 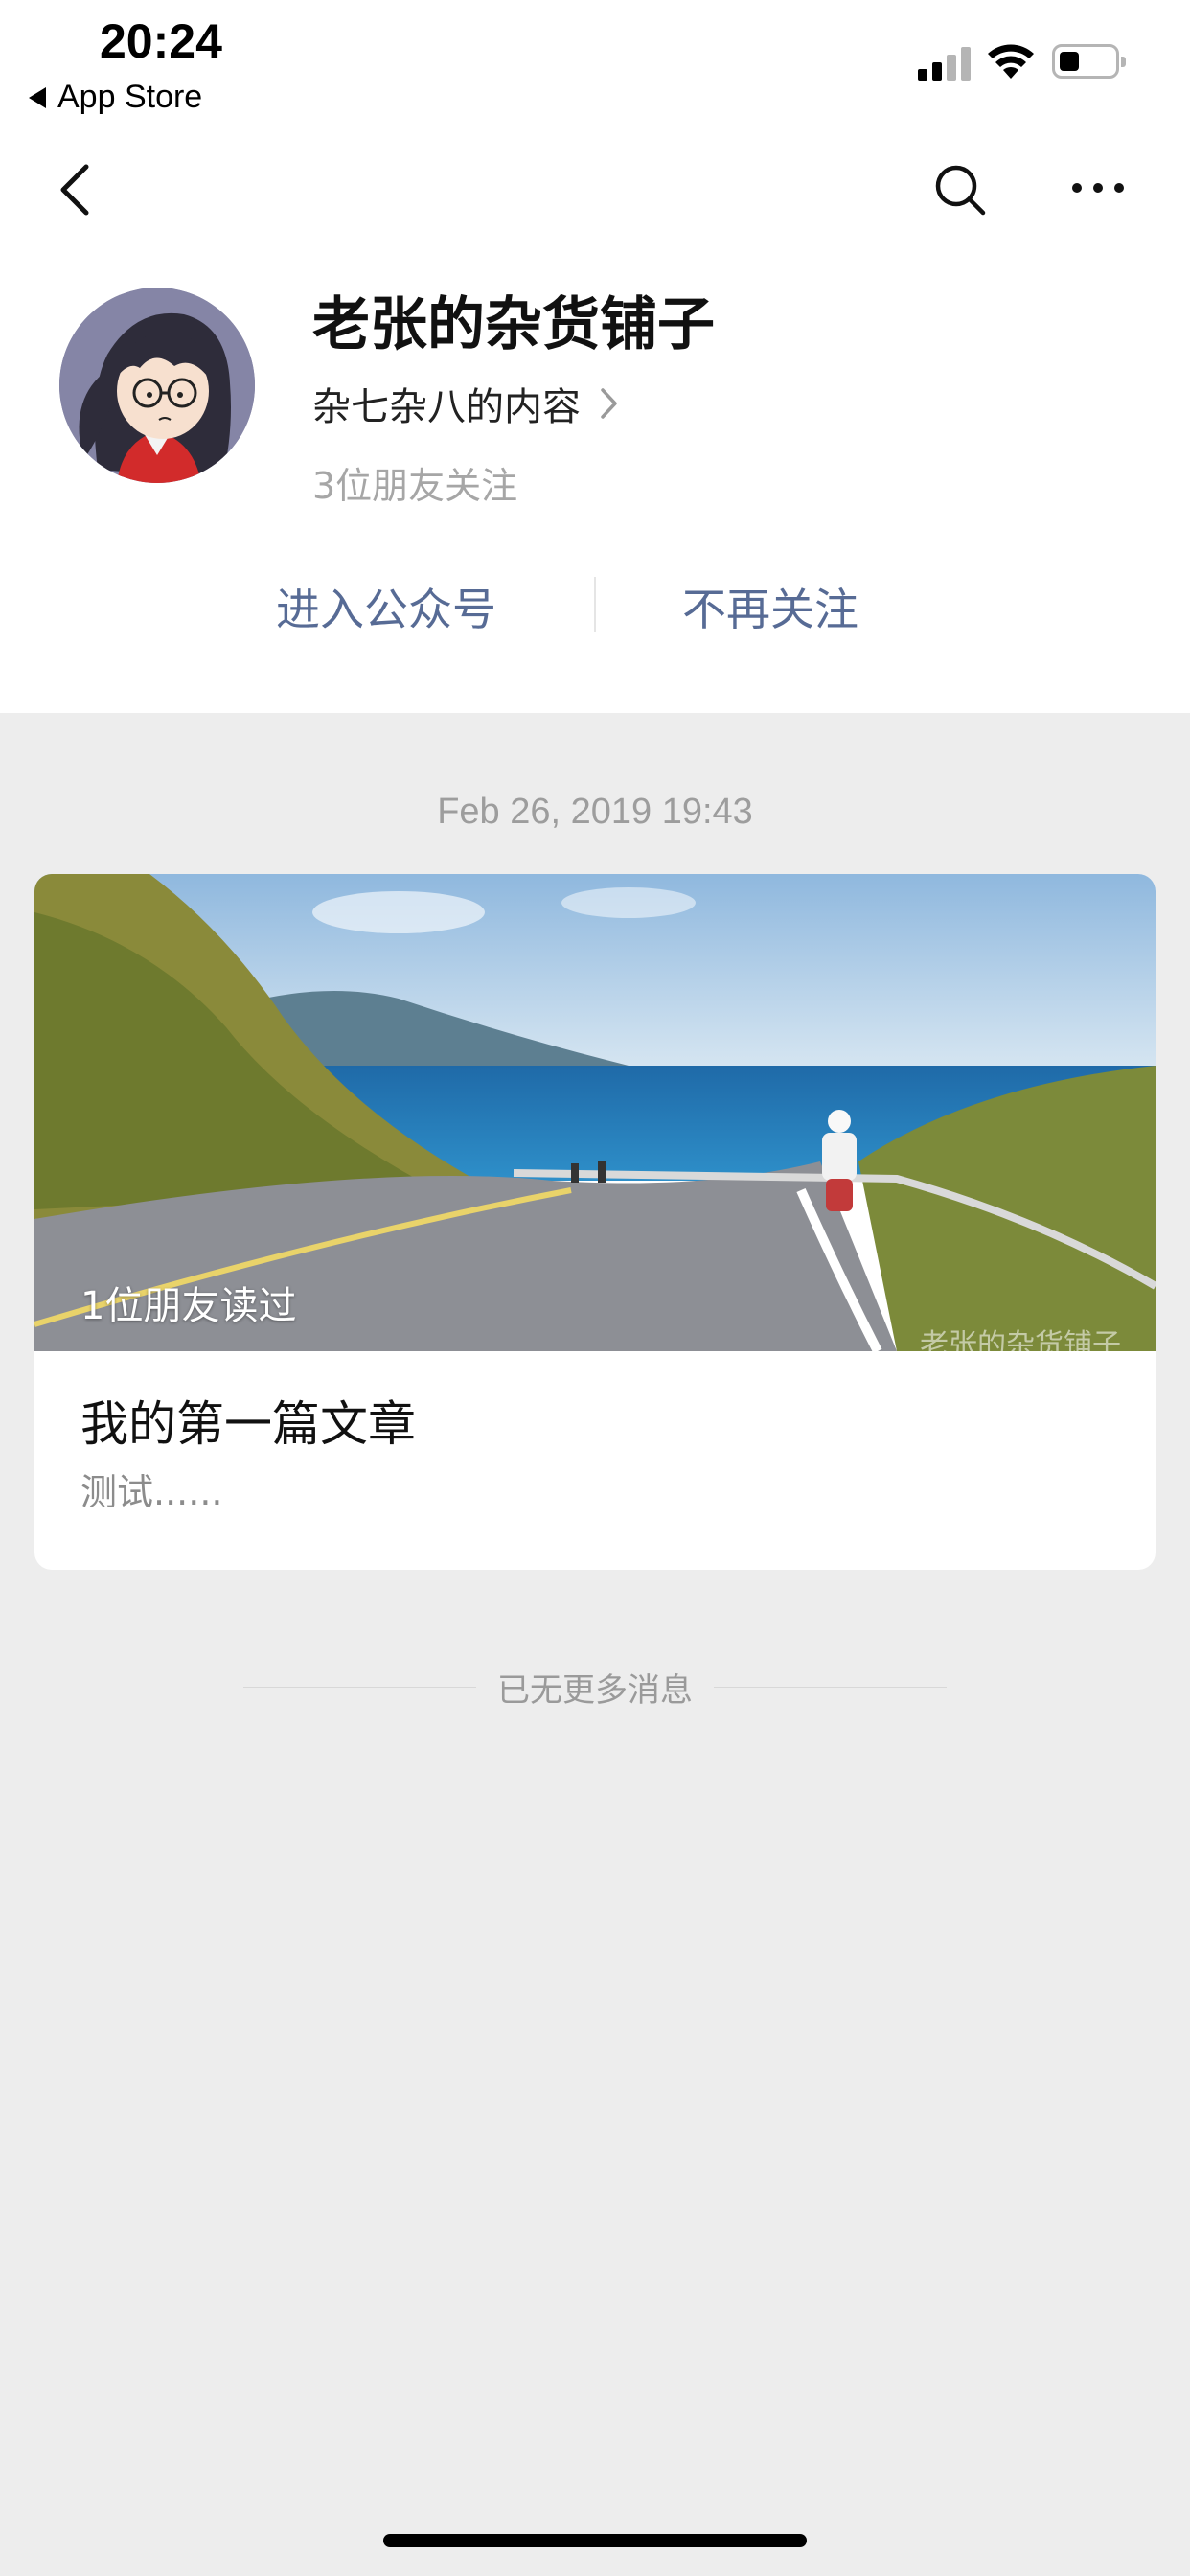 What do you see at coordinates (447, 407) in the screenshot?
I see `account-description: 杂七杂八的内容` at bounding box center [447, 407].